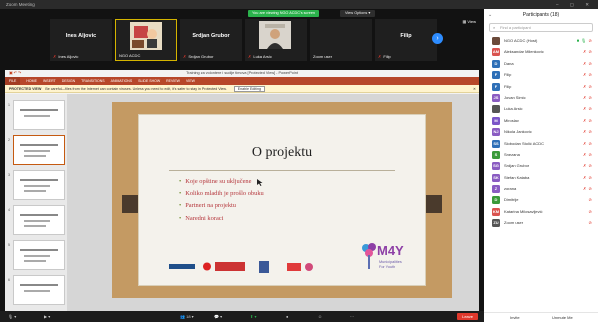 This screenshot has width=598, height=322. I want to click on tab-animations: ANIMATIONS, so click(122, 81).